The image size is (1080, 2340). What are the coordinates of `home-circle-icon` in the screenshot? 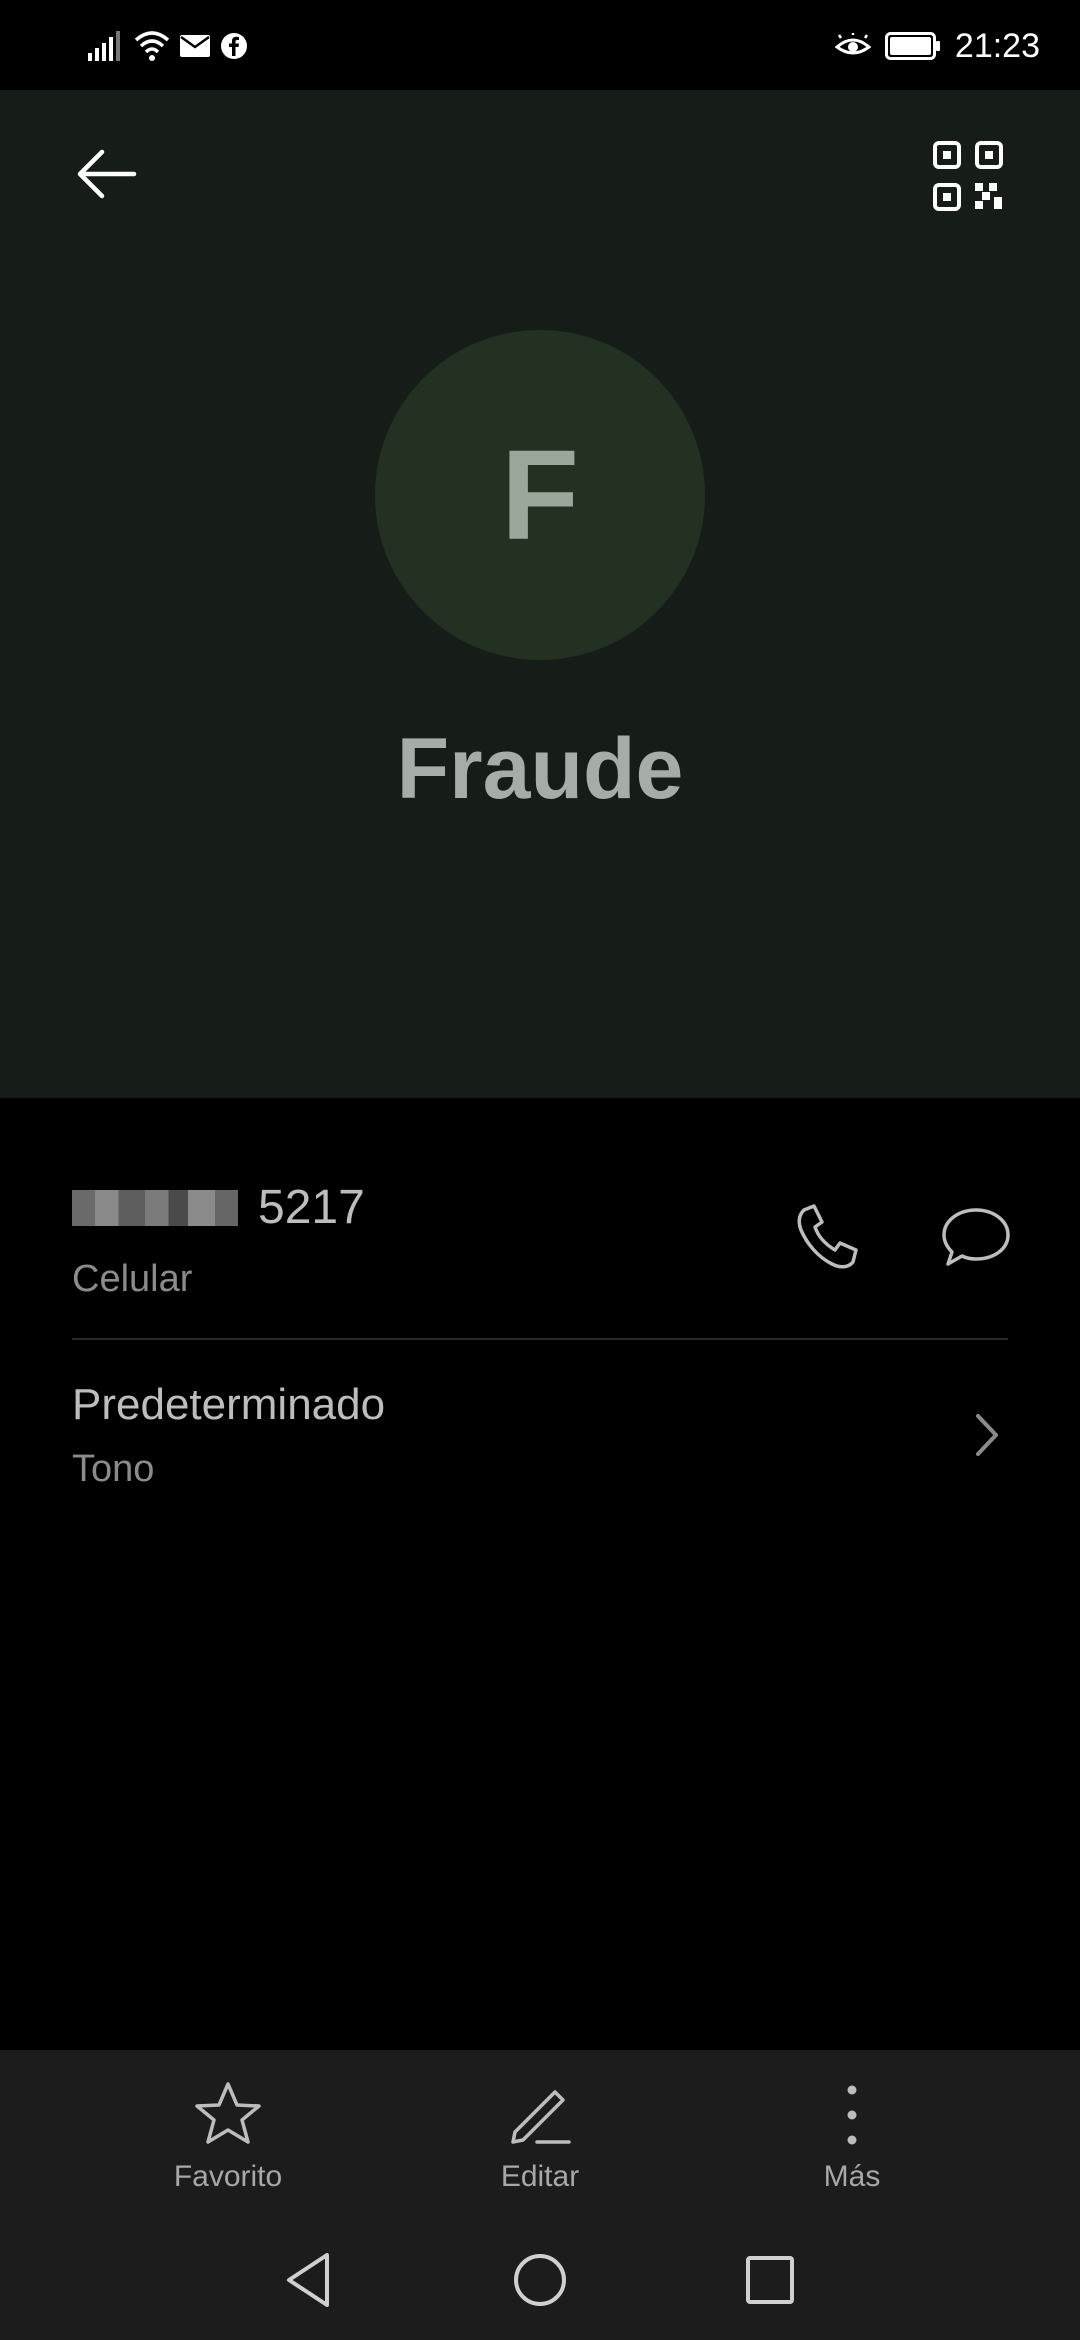 It's located at (540, 2280).